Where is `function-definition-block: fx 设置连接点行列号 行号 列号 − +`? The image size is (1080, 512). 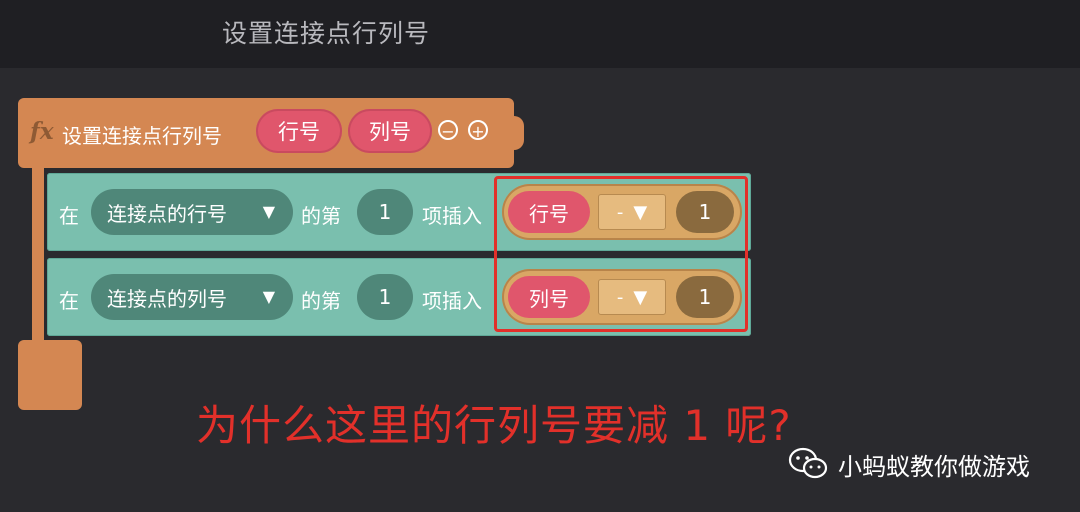 function-definition-block: fx 设置连接点行列号 行号 列号 − + is located at coordinates (271, 133).